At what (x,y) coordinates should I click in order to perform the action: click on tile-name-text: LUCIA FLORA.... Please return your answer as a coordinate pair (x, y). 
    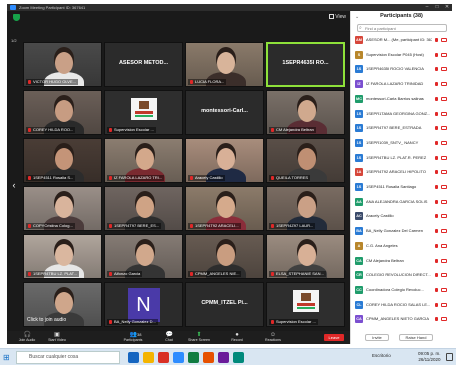
    Looking at the image, I should click on (210, 81).